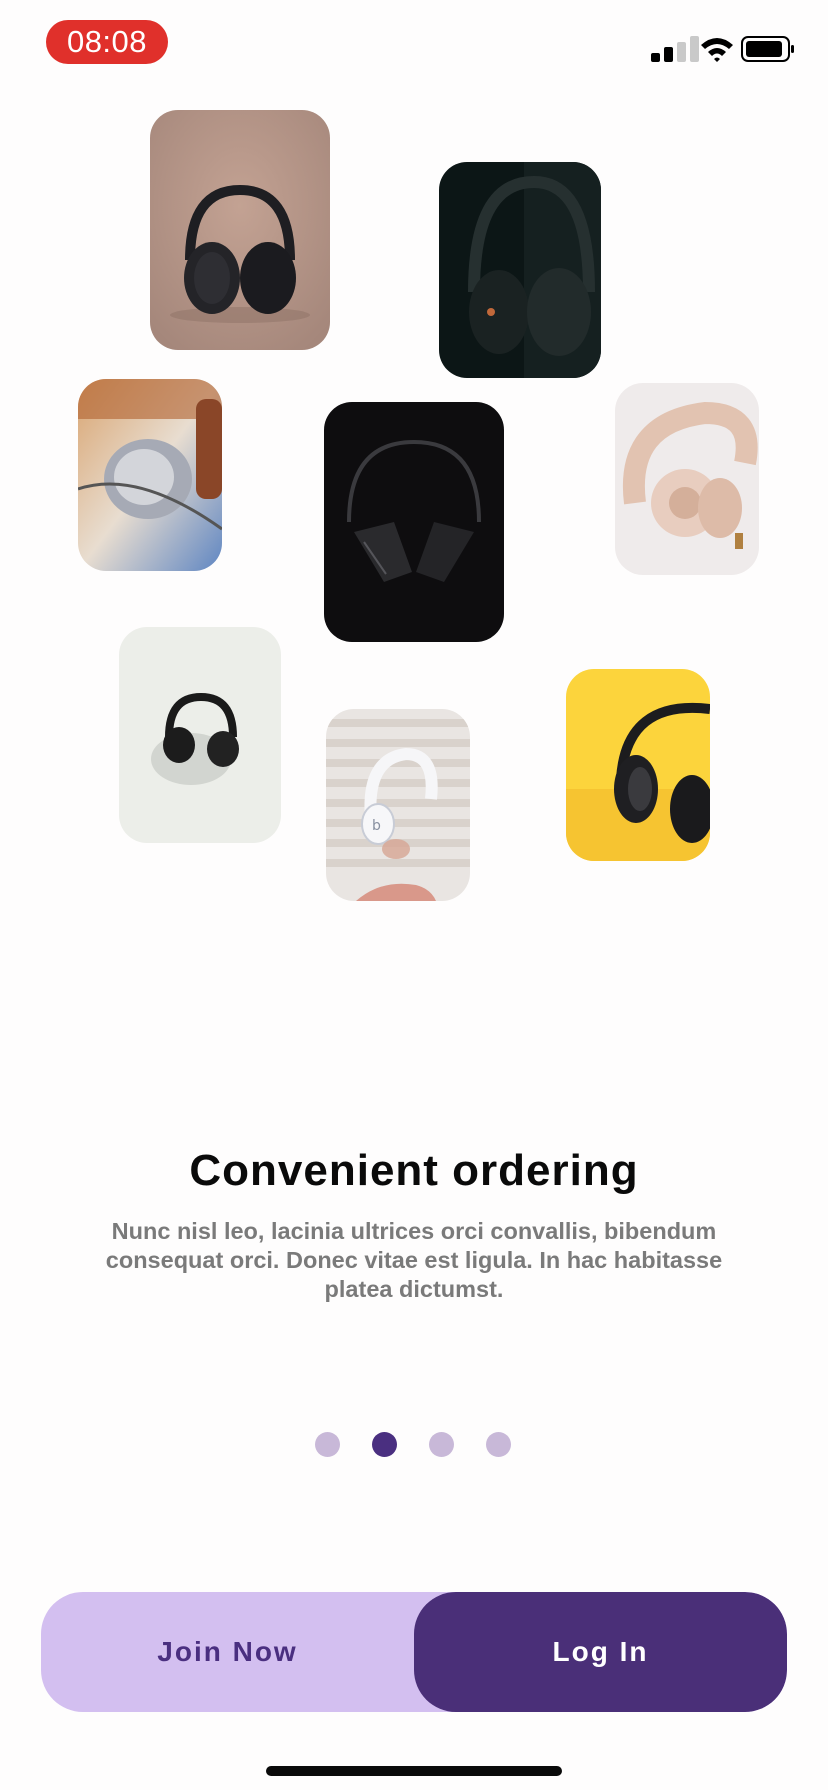  I want to click on page-indicator, so click(415, 1445).